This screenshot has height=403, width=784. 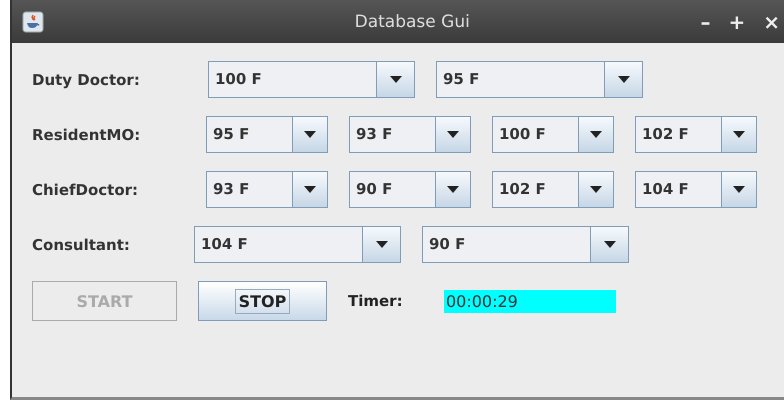 I want to click on window-control: –, so click(x=705, y=22).